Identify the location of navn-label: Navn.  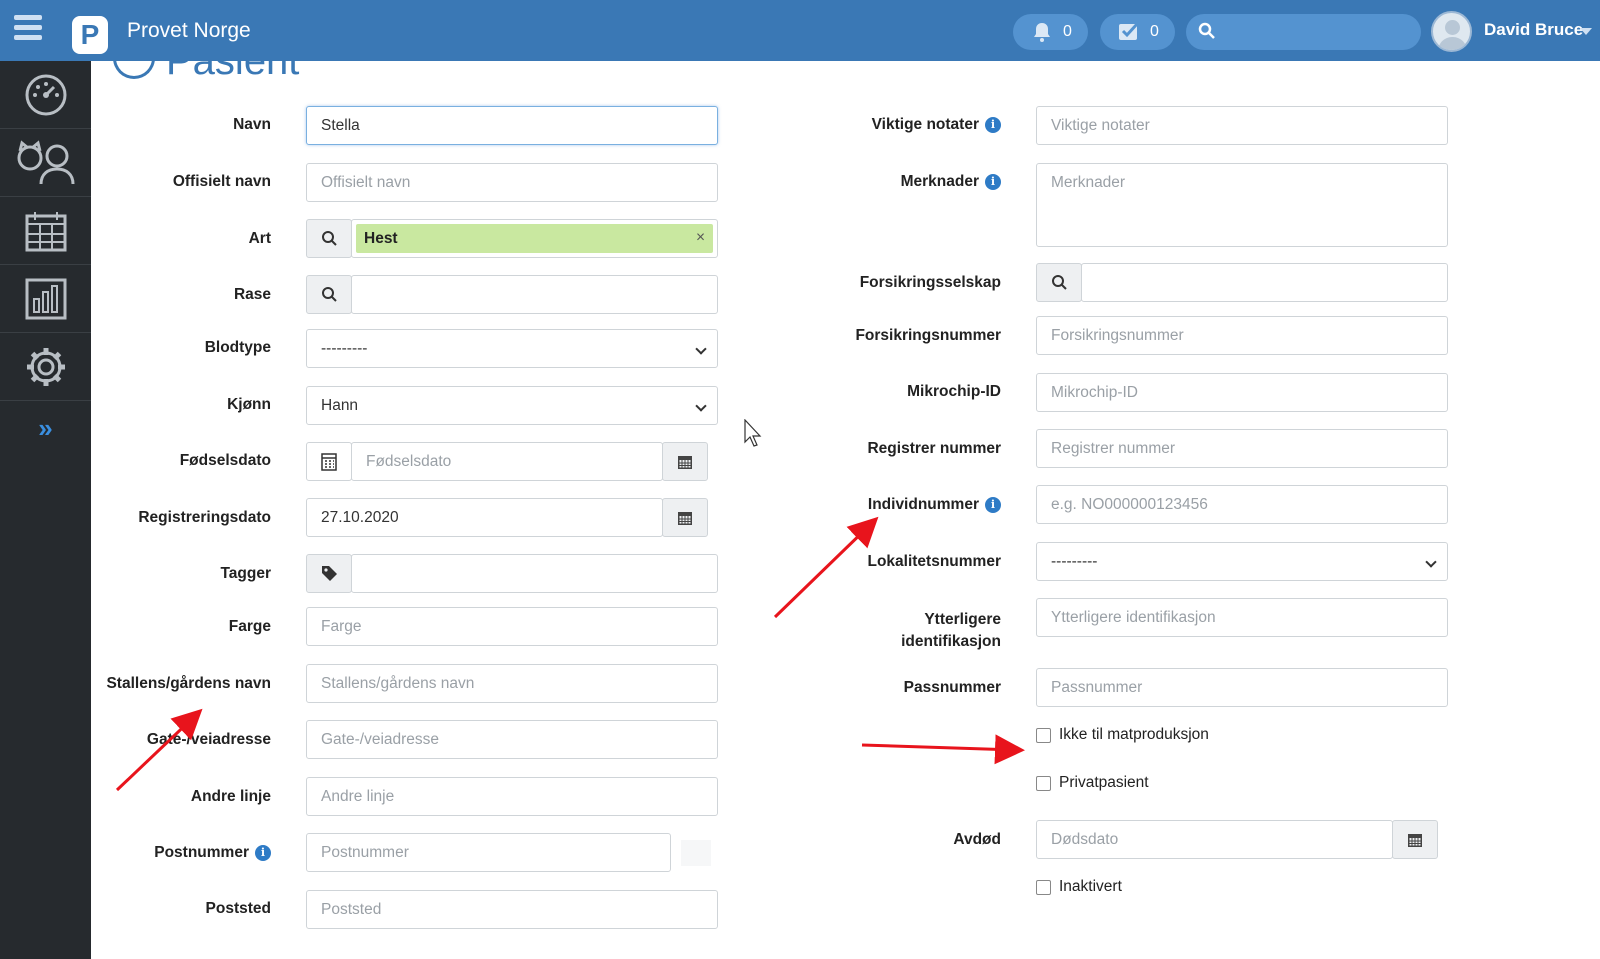
(252, 124).